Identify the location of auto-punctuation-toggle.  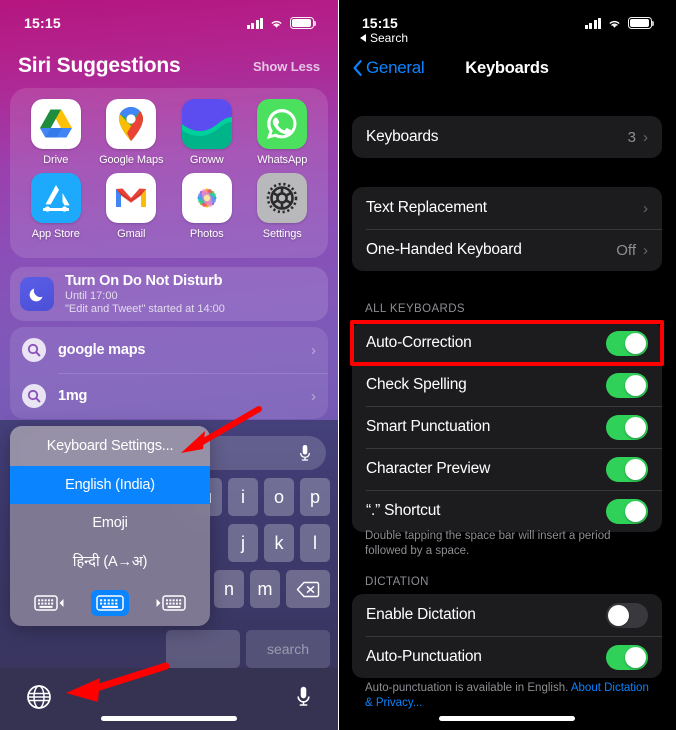
(627, 657).